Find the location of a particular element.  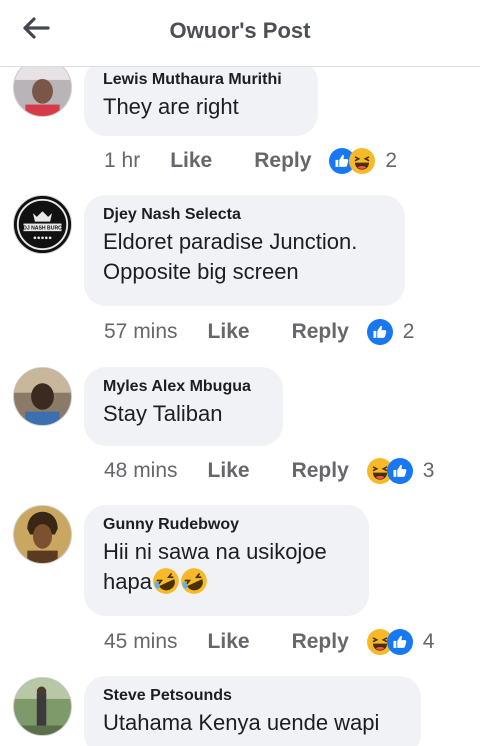

comment-actions: 57 mins Like Reply 2 is located at coordinates (259, 332).